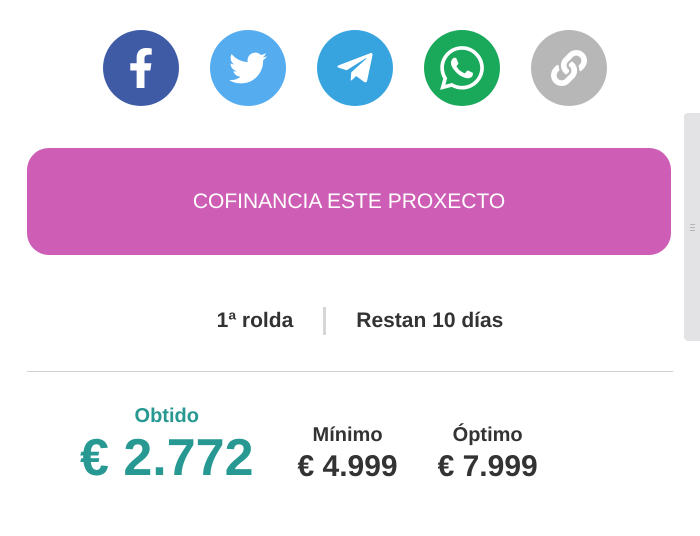  Describe the element at coordinates (569, 68) in the screenshot. I see `link-icon` at that location.